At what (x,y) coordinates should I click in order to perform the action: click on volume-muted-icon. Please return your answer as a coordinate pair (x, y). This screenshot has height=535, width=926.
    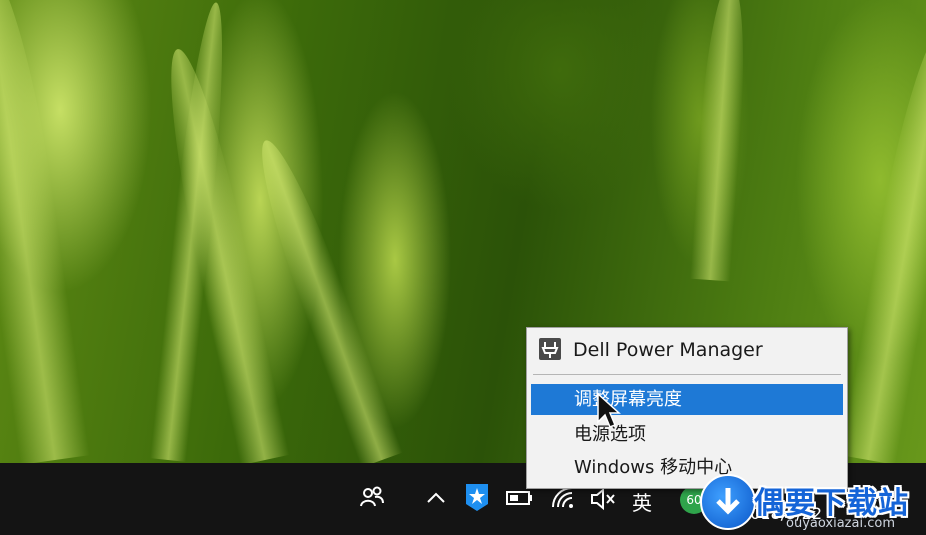
    Looking at the image, I should click on (603, 499).